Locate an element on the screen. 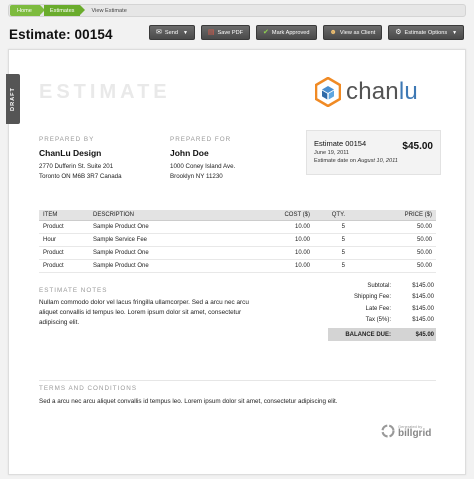 This screenshot has width=474, height=479. row-item: Hour is located at coordinates (64, 240).